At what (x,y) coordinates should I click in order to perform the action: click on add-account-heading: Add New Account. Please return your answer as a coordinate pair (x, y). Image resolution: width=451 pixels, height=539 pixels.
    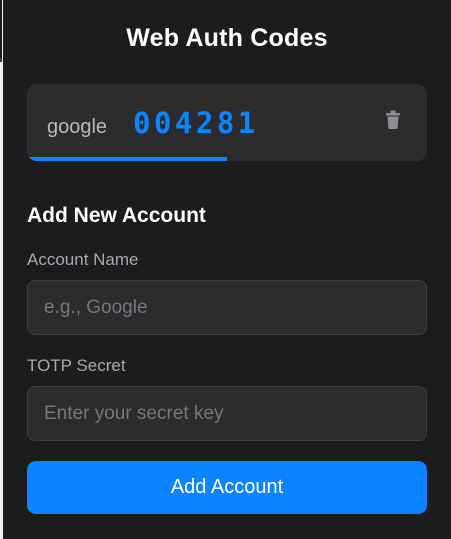
    Looking at the image, I should click on (116, 215).